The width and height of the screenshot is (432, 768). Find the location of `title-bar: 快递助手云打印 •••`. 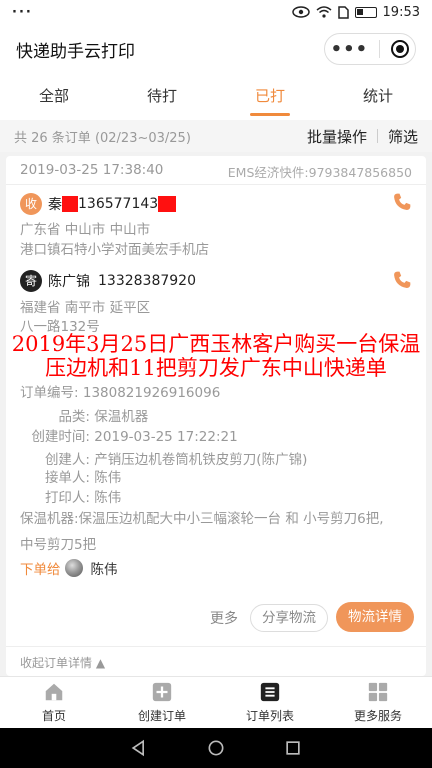

title-bar: 快递助手云打印 ••• is located at coordinates (216, 49).